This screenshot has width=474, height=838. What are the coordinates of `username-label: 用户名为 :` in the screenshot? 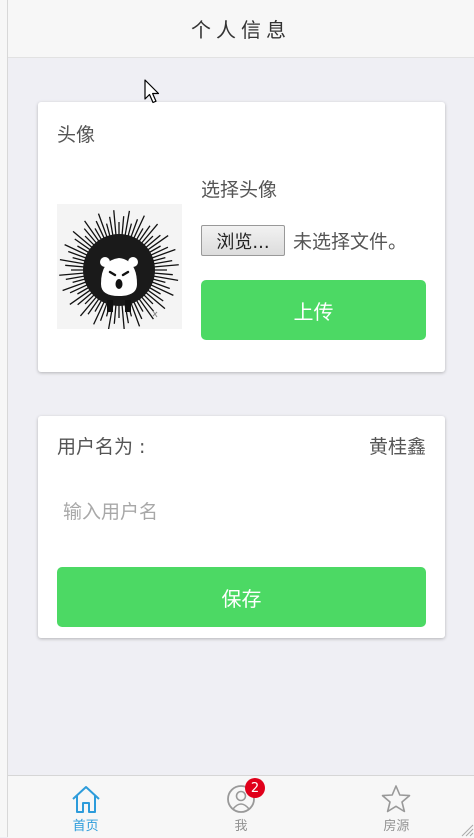 It's located at (101, 447).